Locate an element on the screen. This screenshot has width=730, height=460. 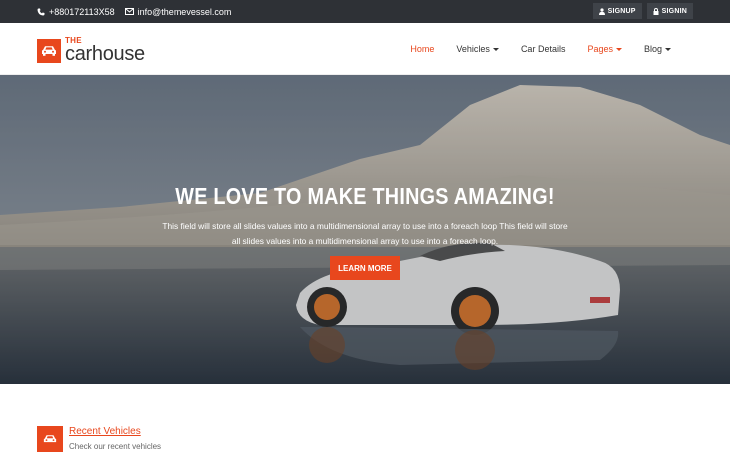
nav-home-label: Home is located at coordinates (422, 49).